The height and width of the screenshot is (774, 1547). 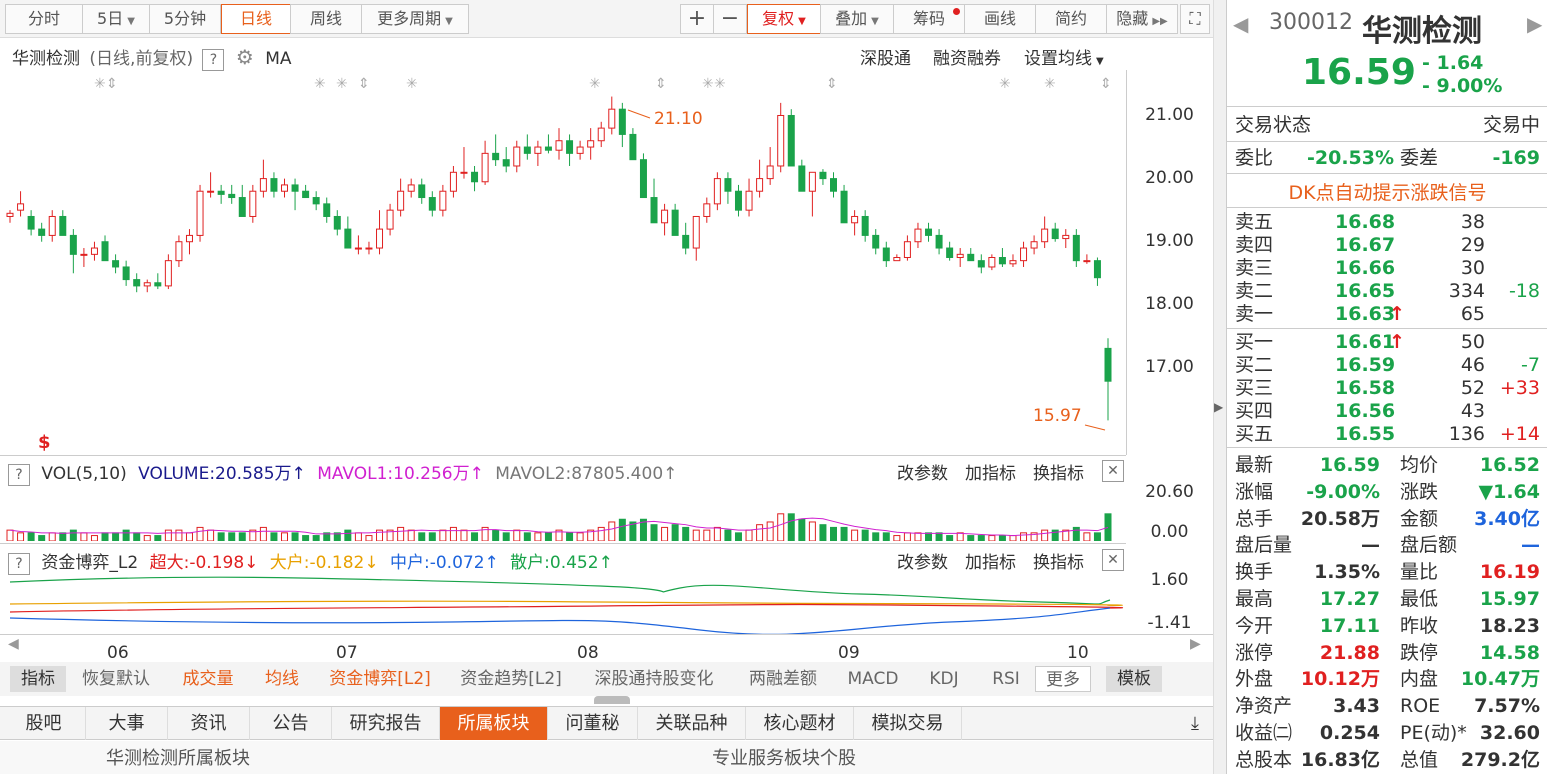 What do you see at coordinates (1387, 222) in the screenshot?
I see `ask-level-row: 卖五 16.68 38` at bounding box center [1387, 222].